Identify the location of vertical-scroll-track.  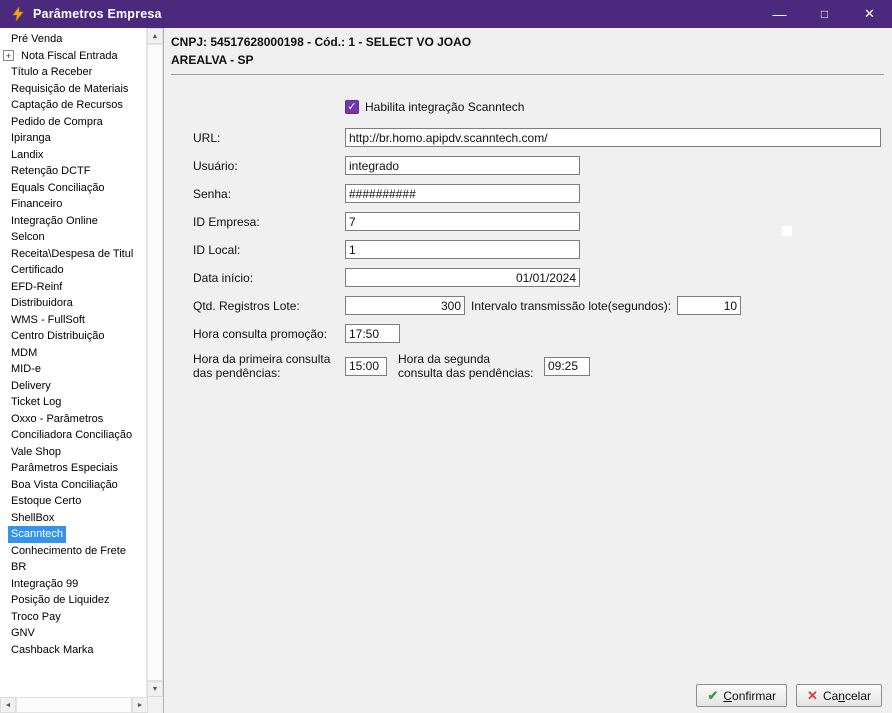
(155, 362).